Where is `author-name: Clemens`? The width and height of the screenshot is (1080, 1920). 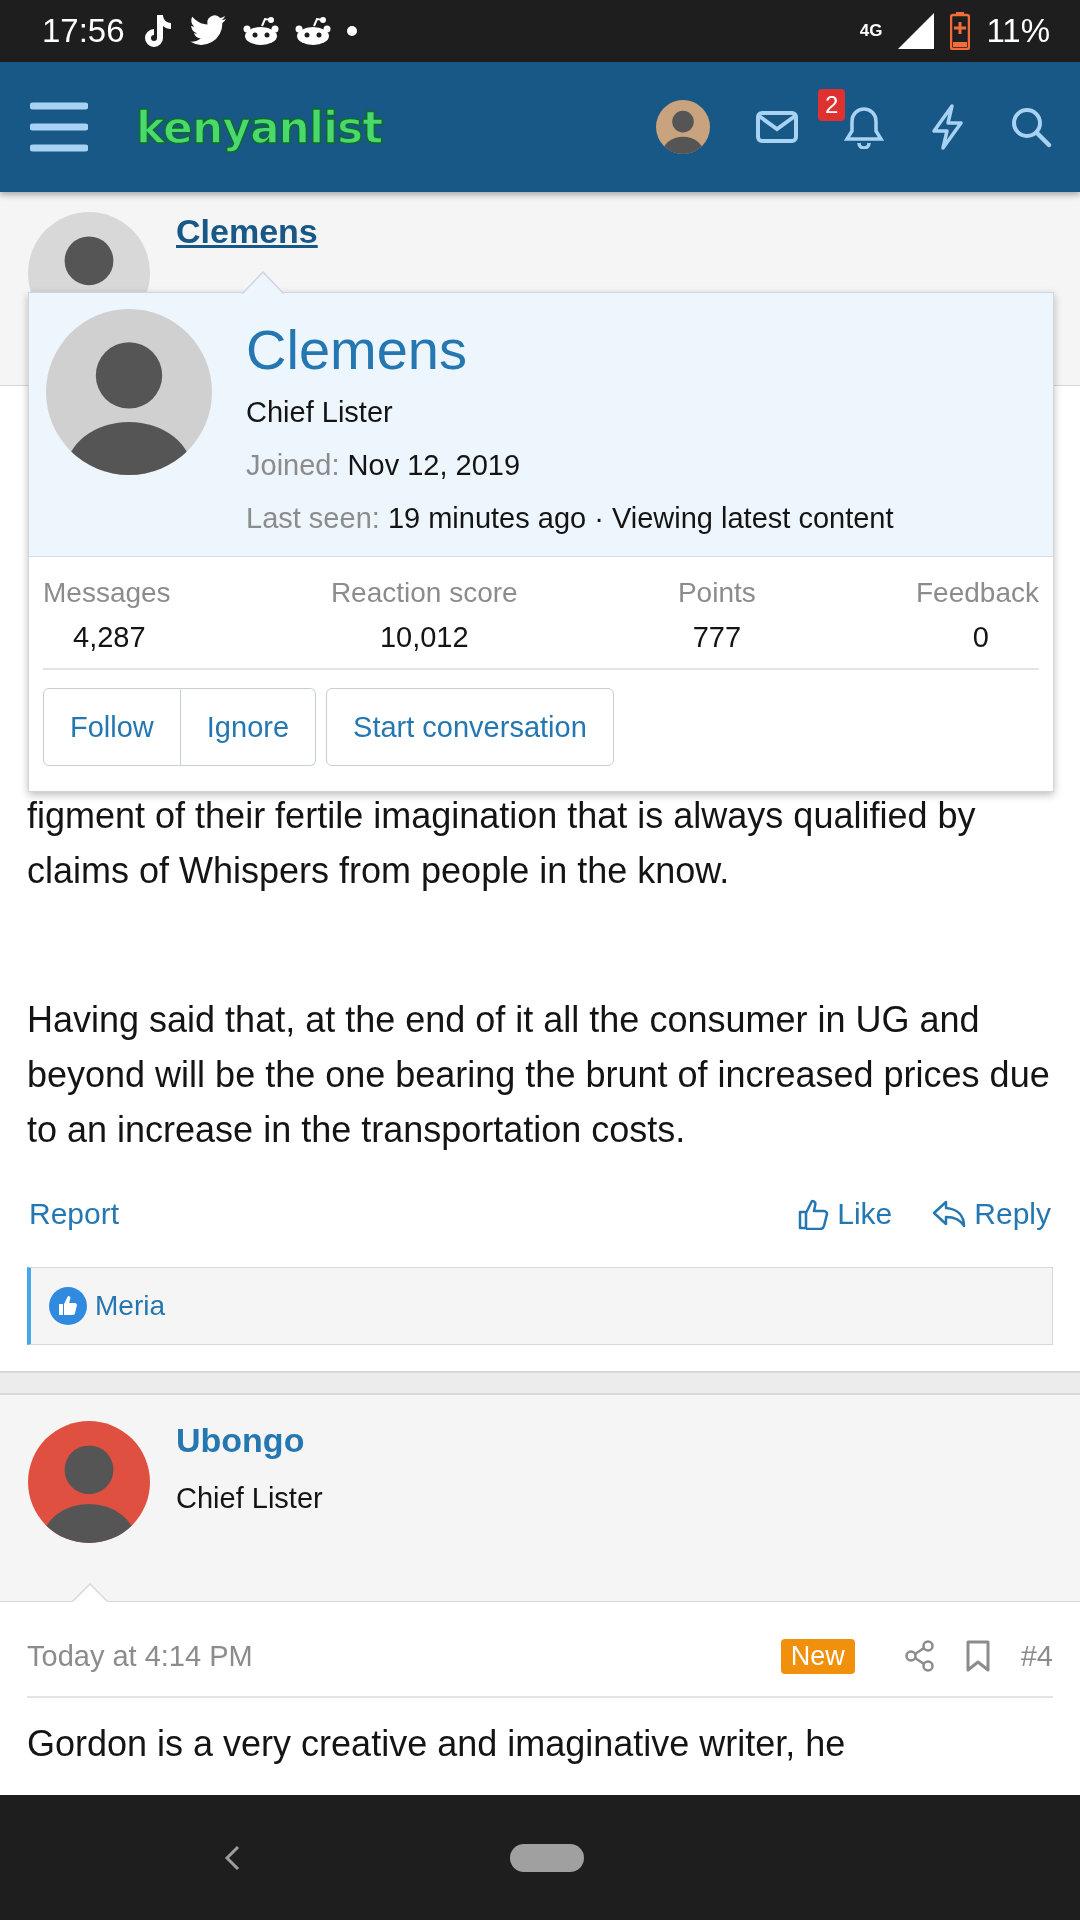
author-name: Clemens is located at coordinates (247, 231).